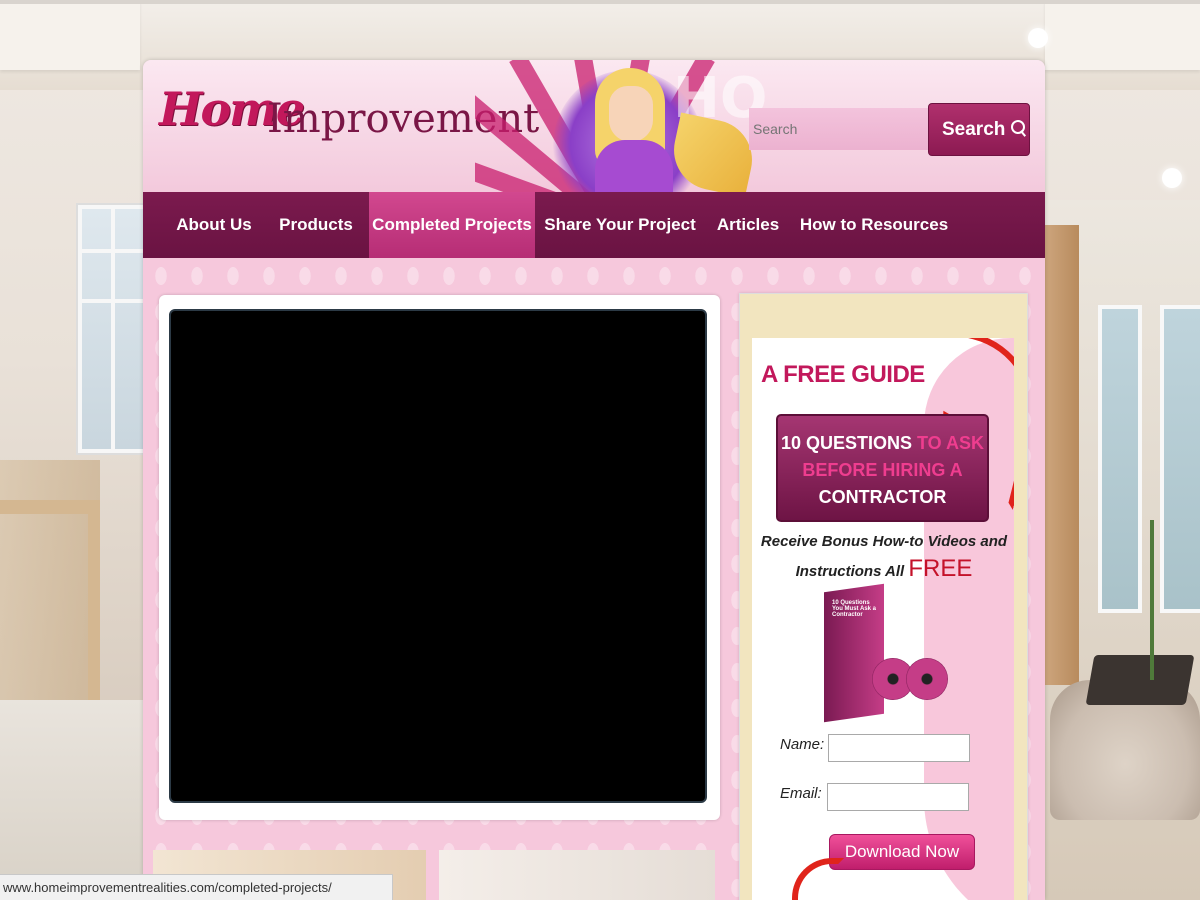  Describe the element at coordinates (214, 225) in the screenshot. I see `nav-about-us: About Us` at that location.